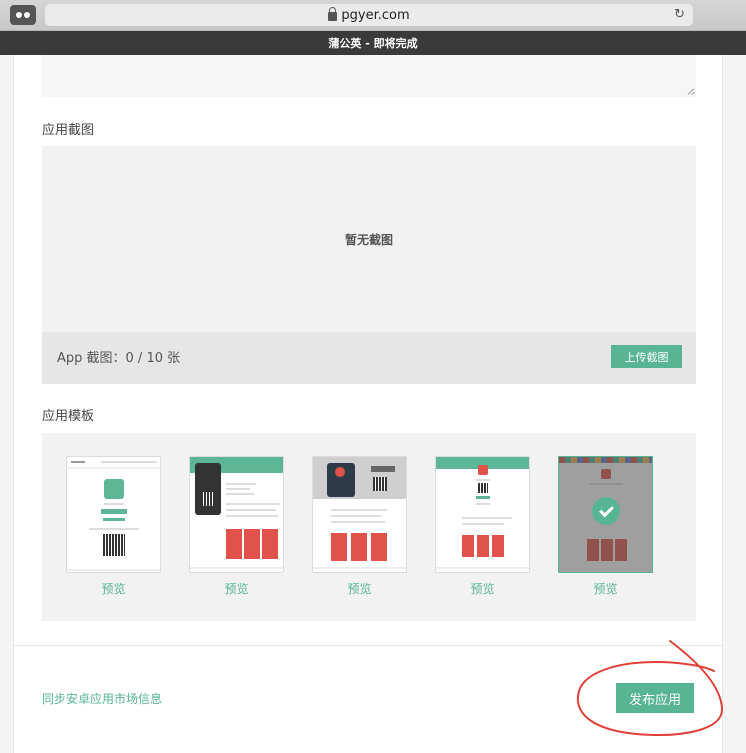 This screenshot has width=746, height=753. I want to click on lock-icon, so click(333, 13).